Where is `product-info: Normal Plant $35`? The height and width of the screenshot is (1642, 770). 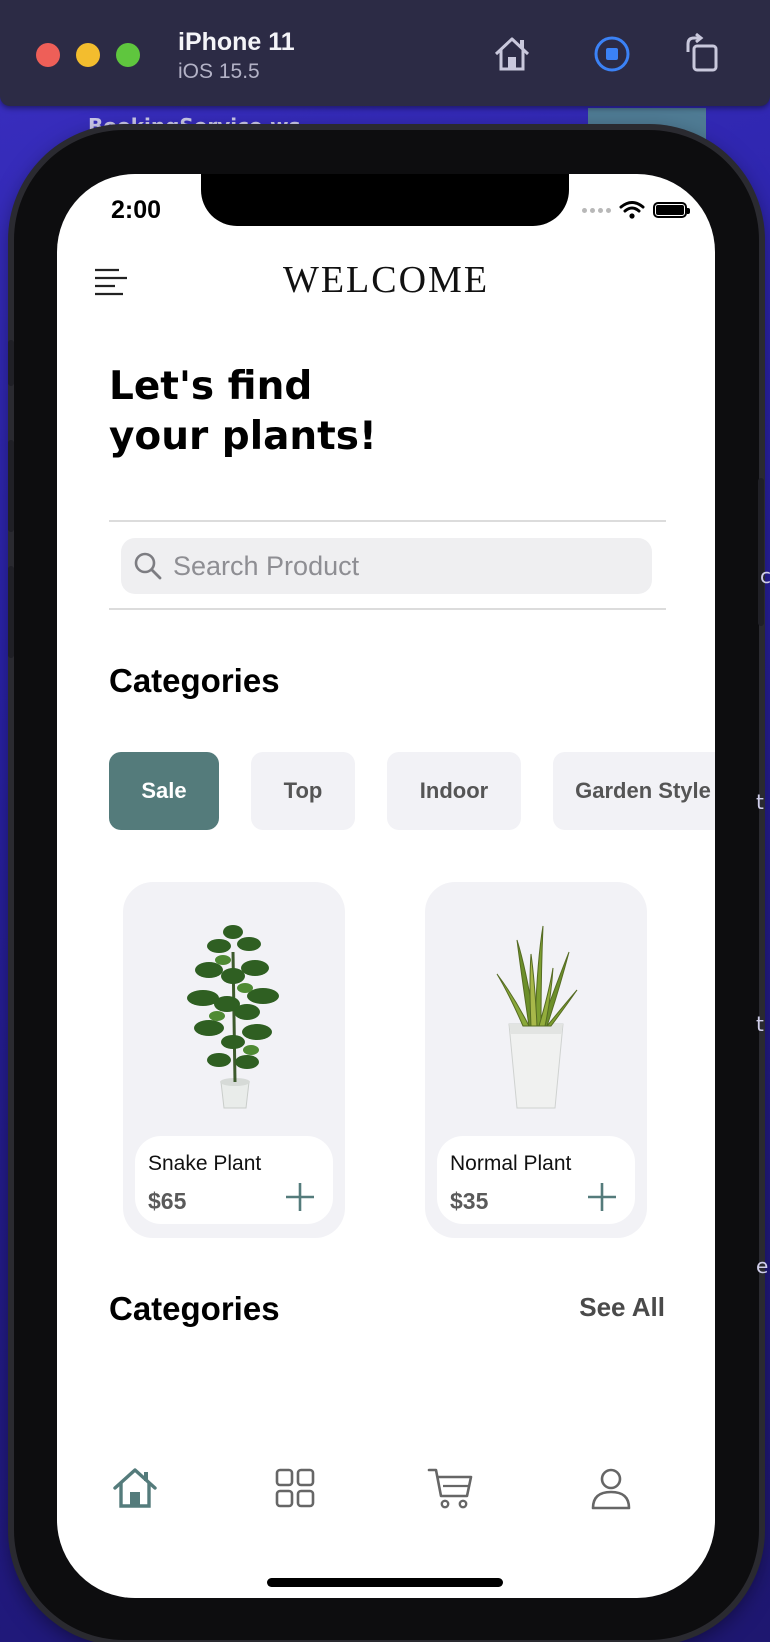 product-info: Normal Plant $35 is located at coordinates (536, 1180).